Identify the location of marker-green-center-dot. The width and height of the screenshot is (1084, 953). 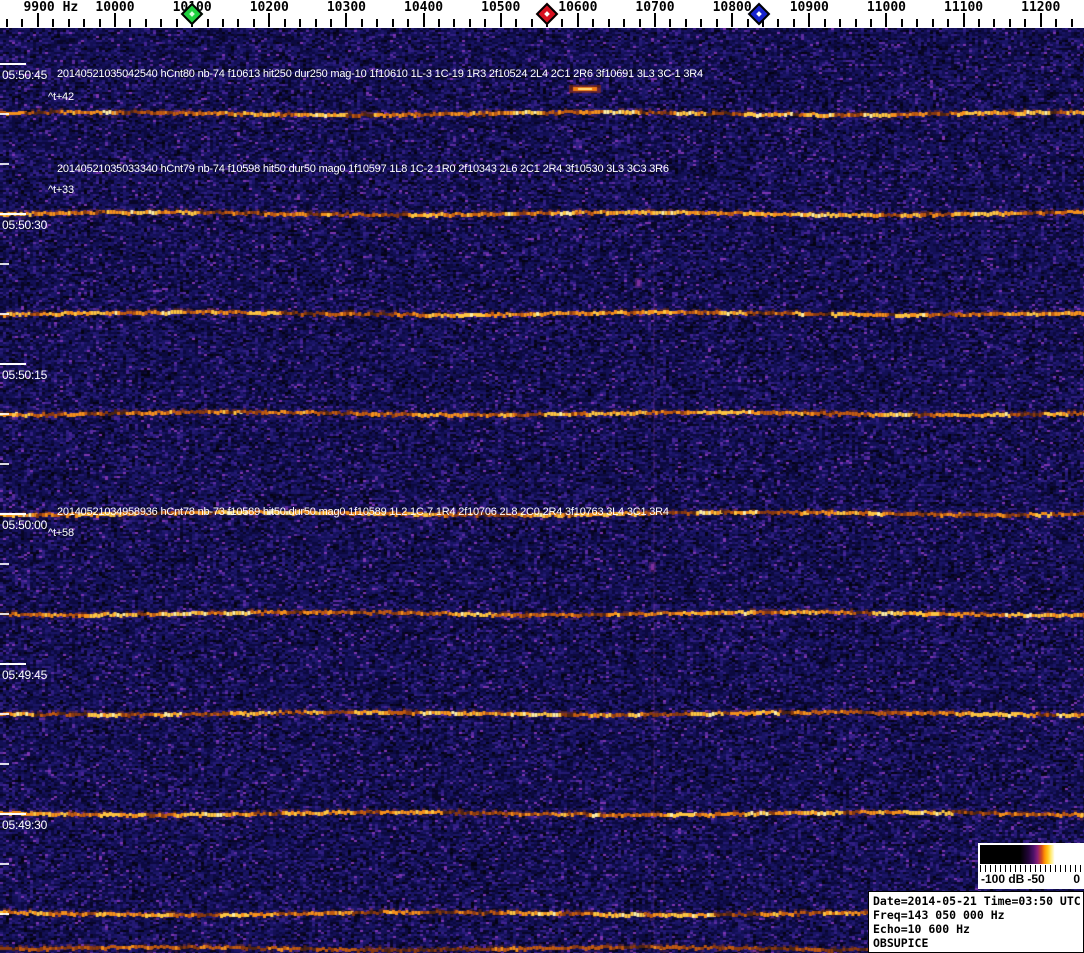
(192, 14).